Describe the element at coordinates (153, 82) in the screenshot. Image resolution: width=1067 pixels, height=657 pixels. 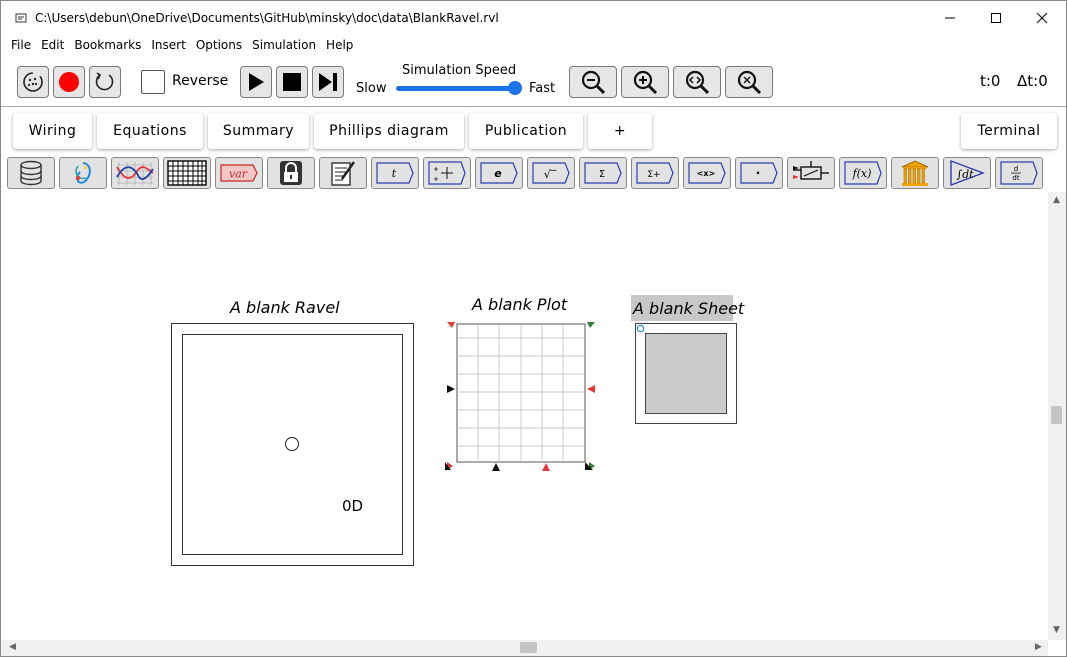
I see `reverse-checkbox` at that location.